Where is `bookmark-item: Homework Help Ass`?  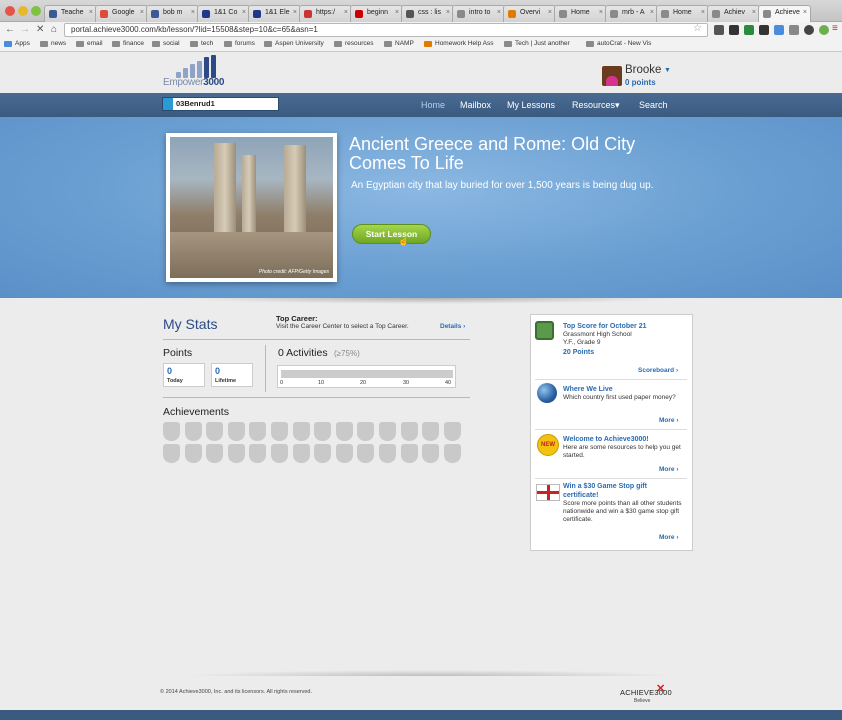
bookmark-item: Homework Help Ass is located at coordinates (459, 43).